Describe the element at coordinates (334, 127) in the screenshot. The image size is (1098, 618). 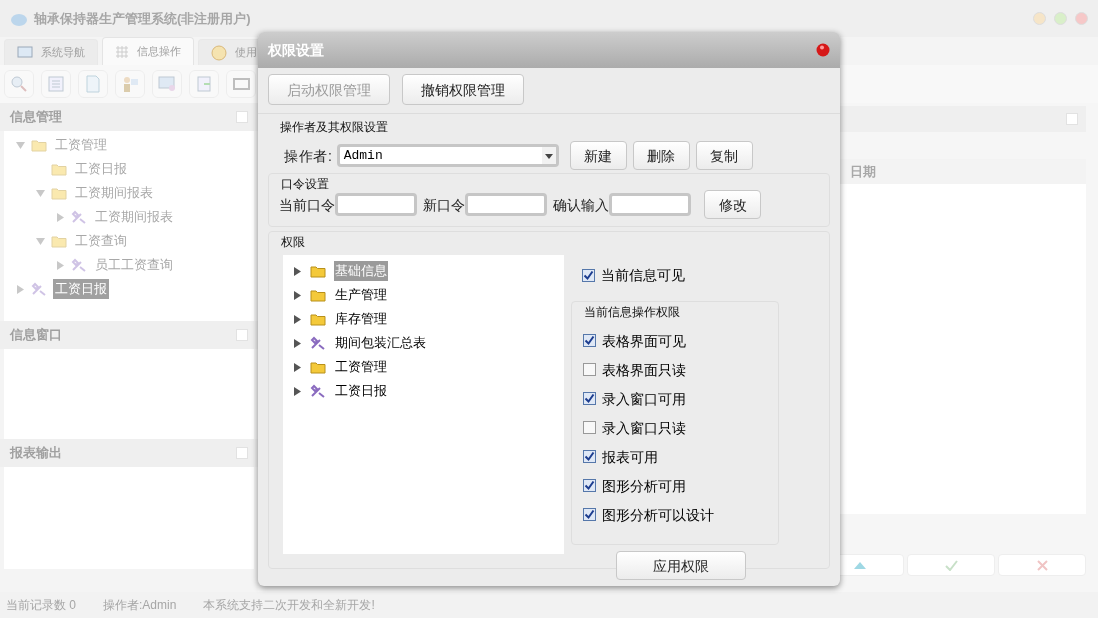
I see `group-title: 操作者及其权限设置` at that location.